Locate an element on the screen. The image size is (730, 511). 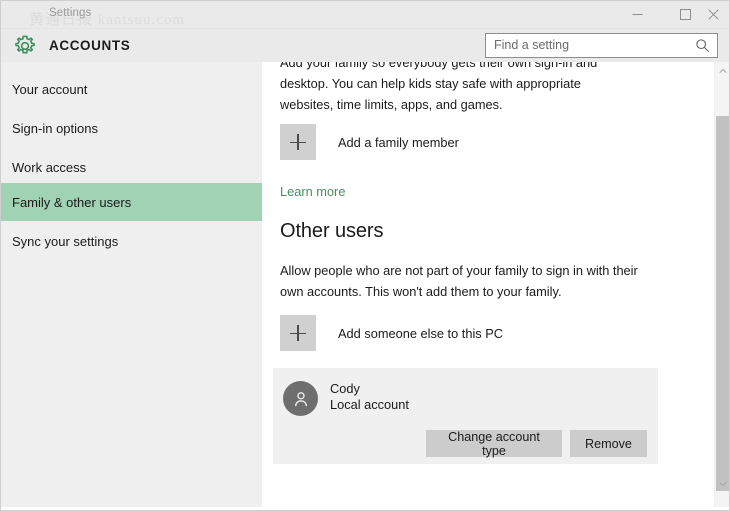
title-bar: 黄通日报 kantsuu.com Settings is located at coordinates (365, 15).